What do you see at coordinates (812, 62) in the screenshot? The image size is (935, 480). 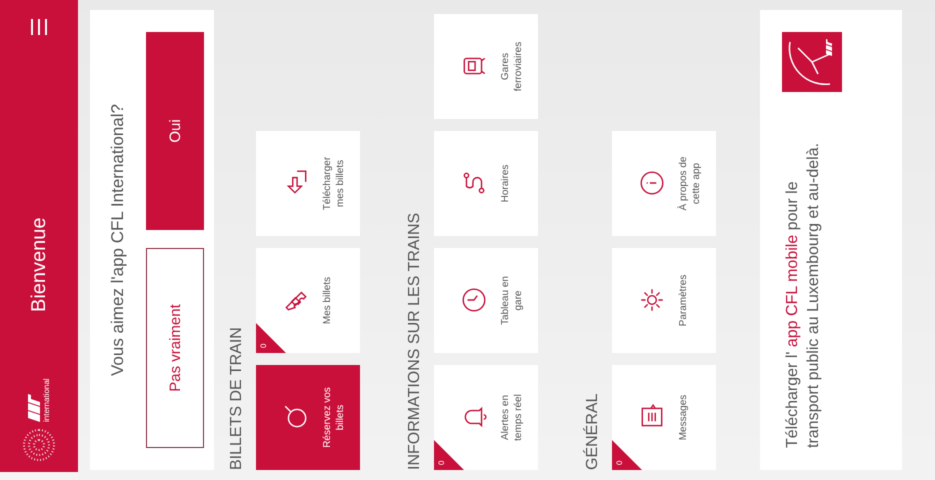 I see `clock-logo-icon` at bounding box center [812, 62].